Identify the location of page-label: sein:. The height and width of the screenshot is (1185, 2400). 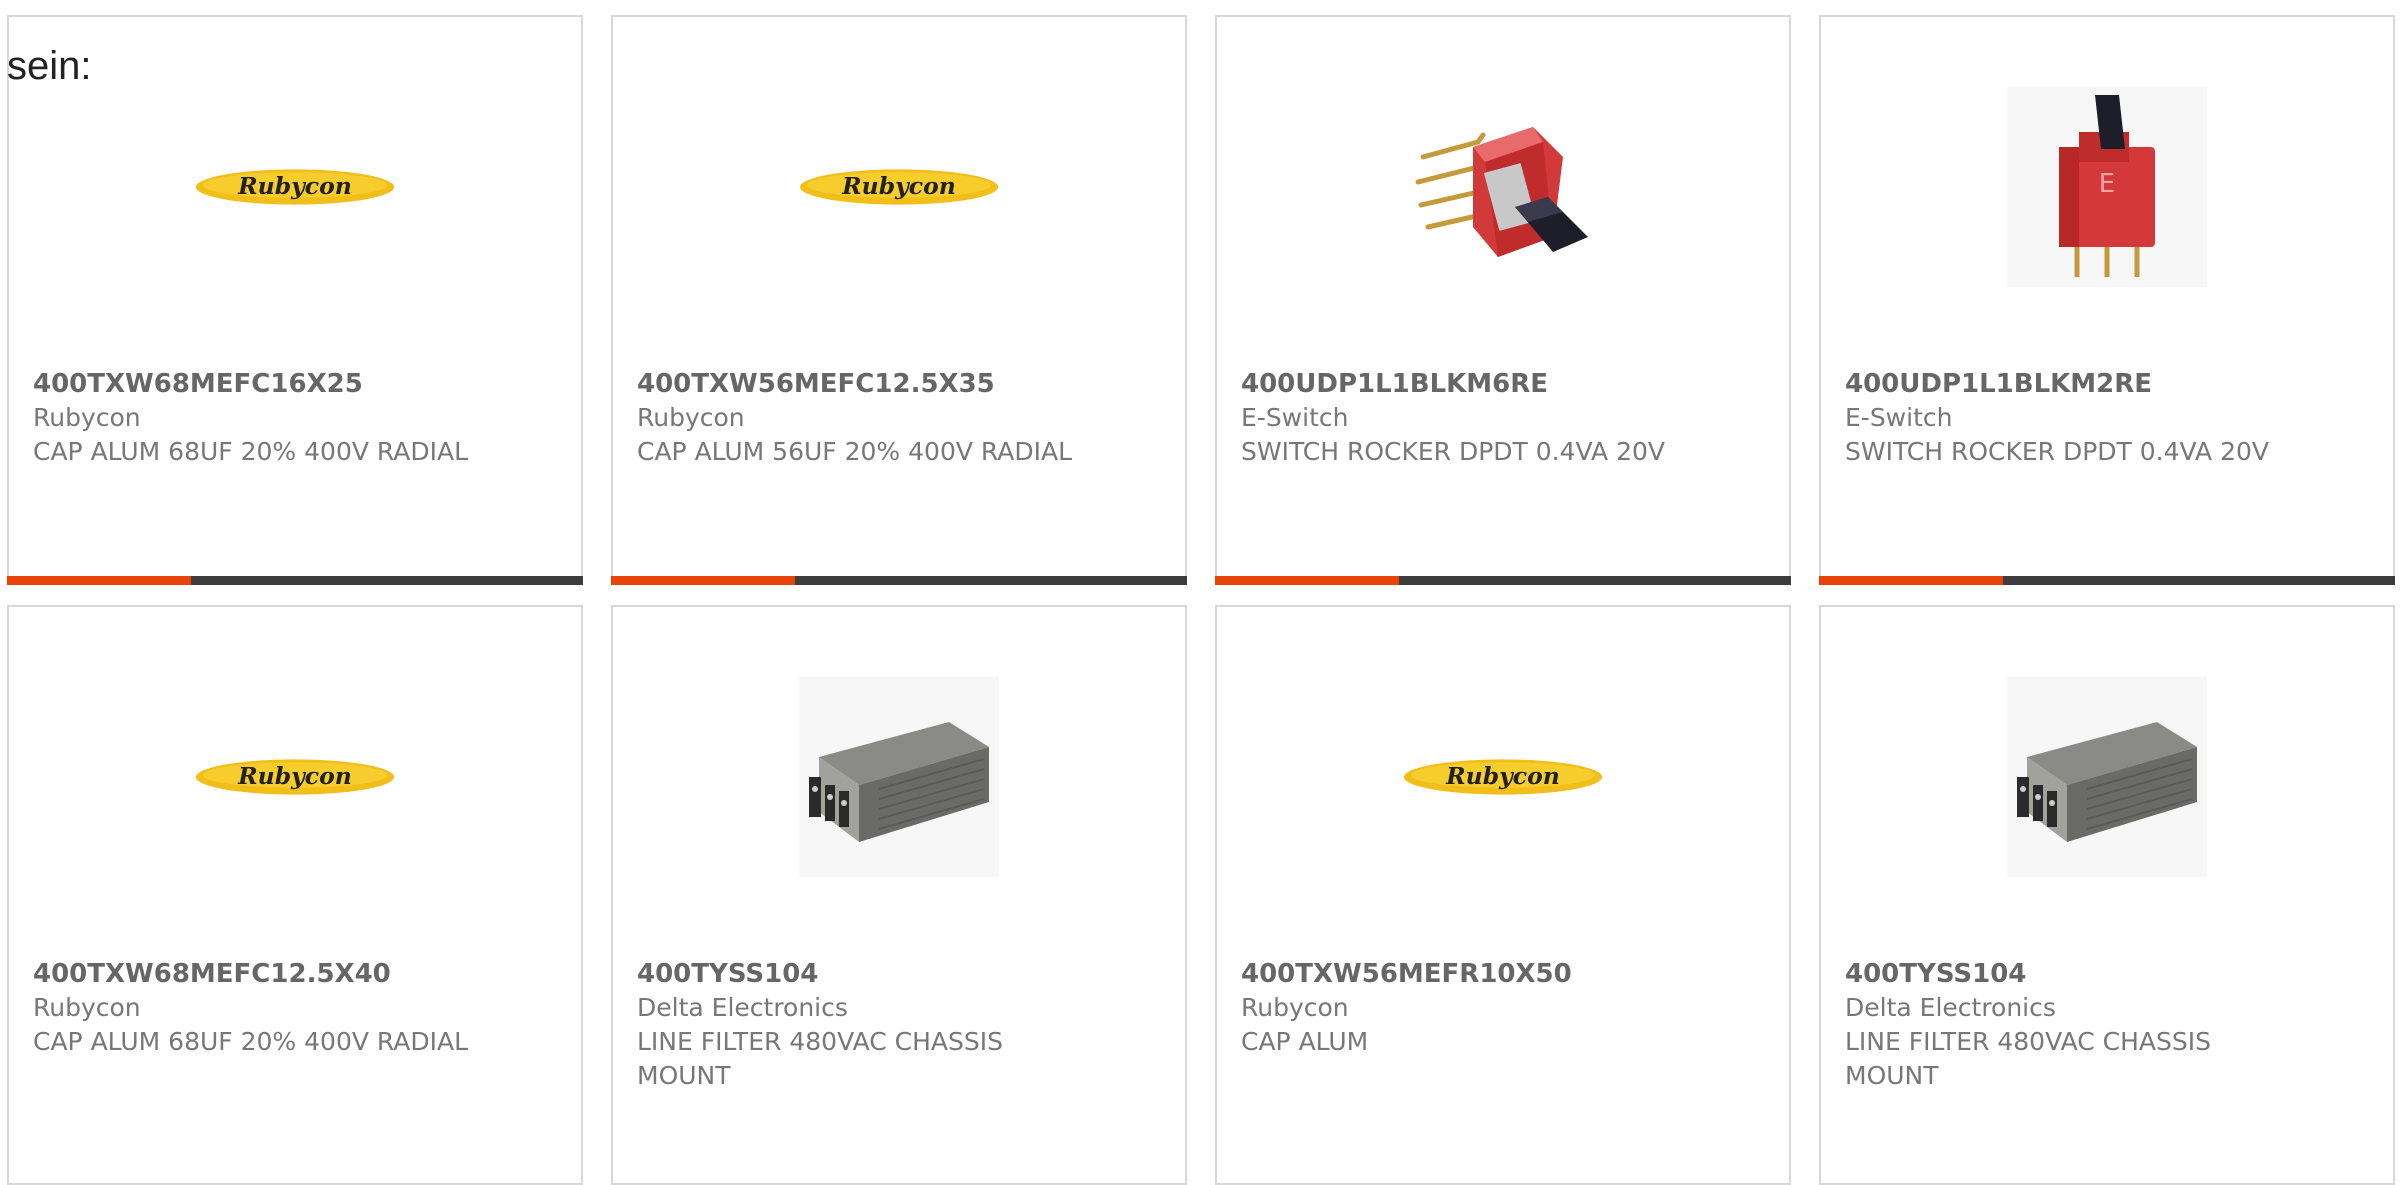
(49, 66).